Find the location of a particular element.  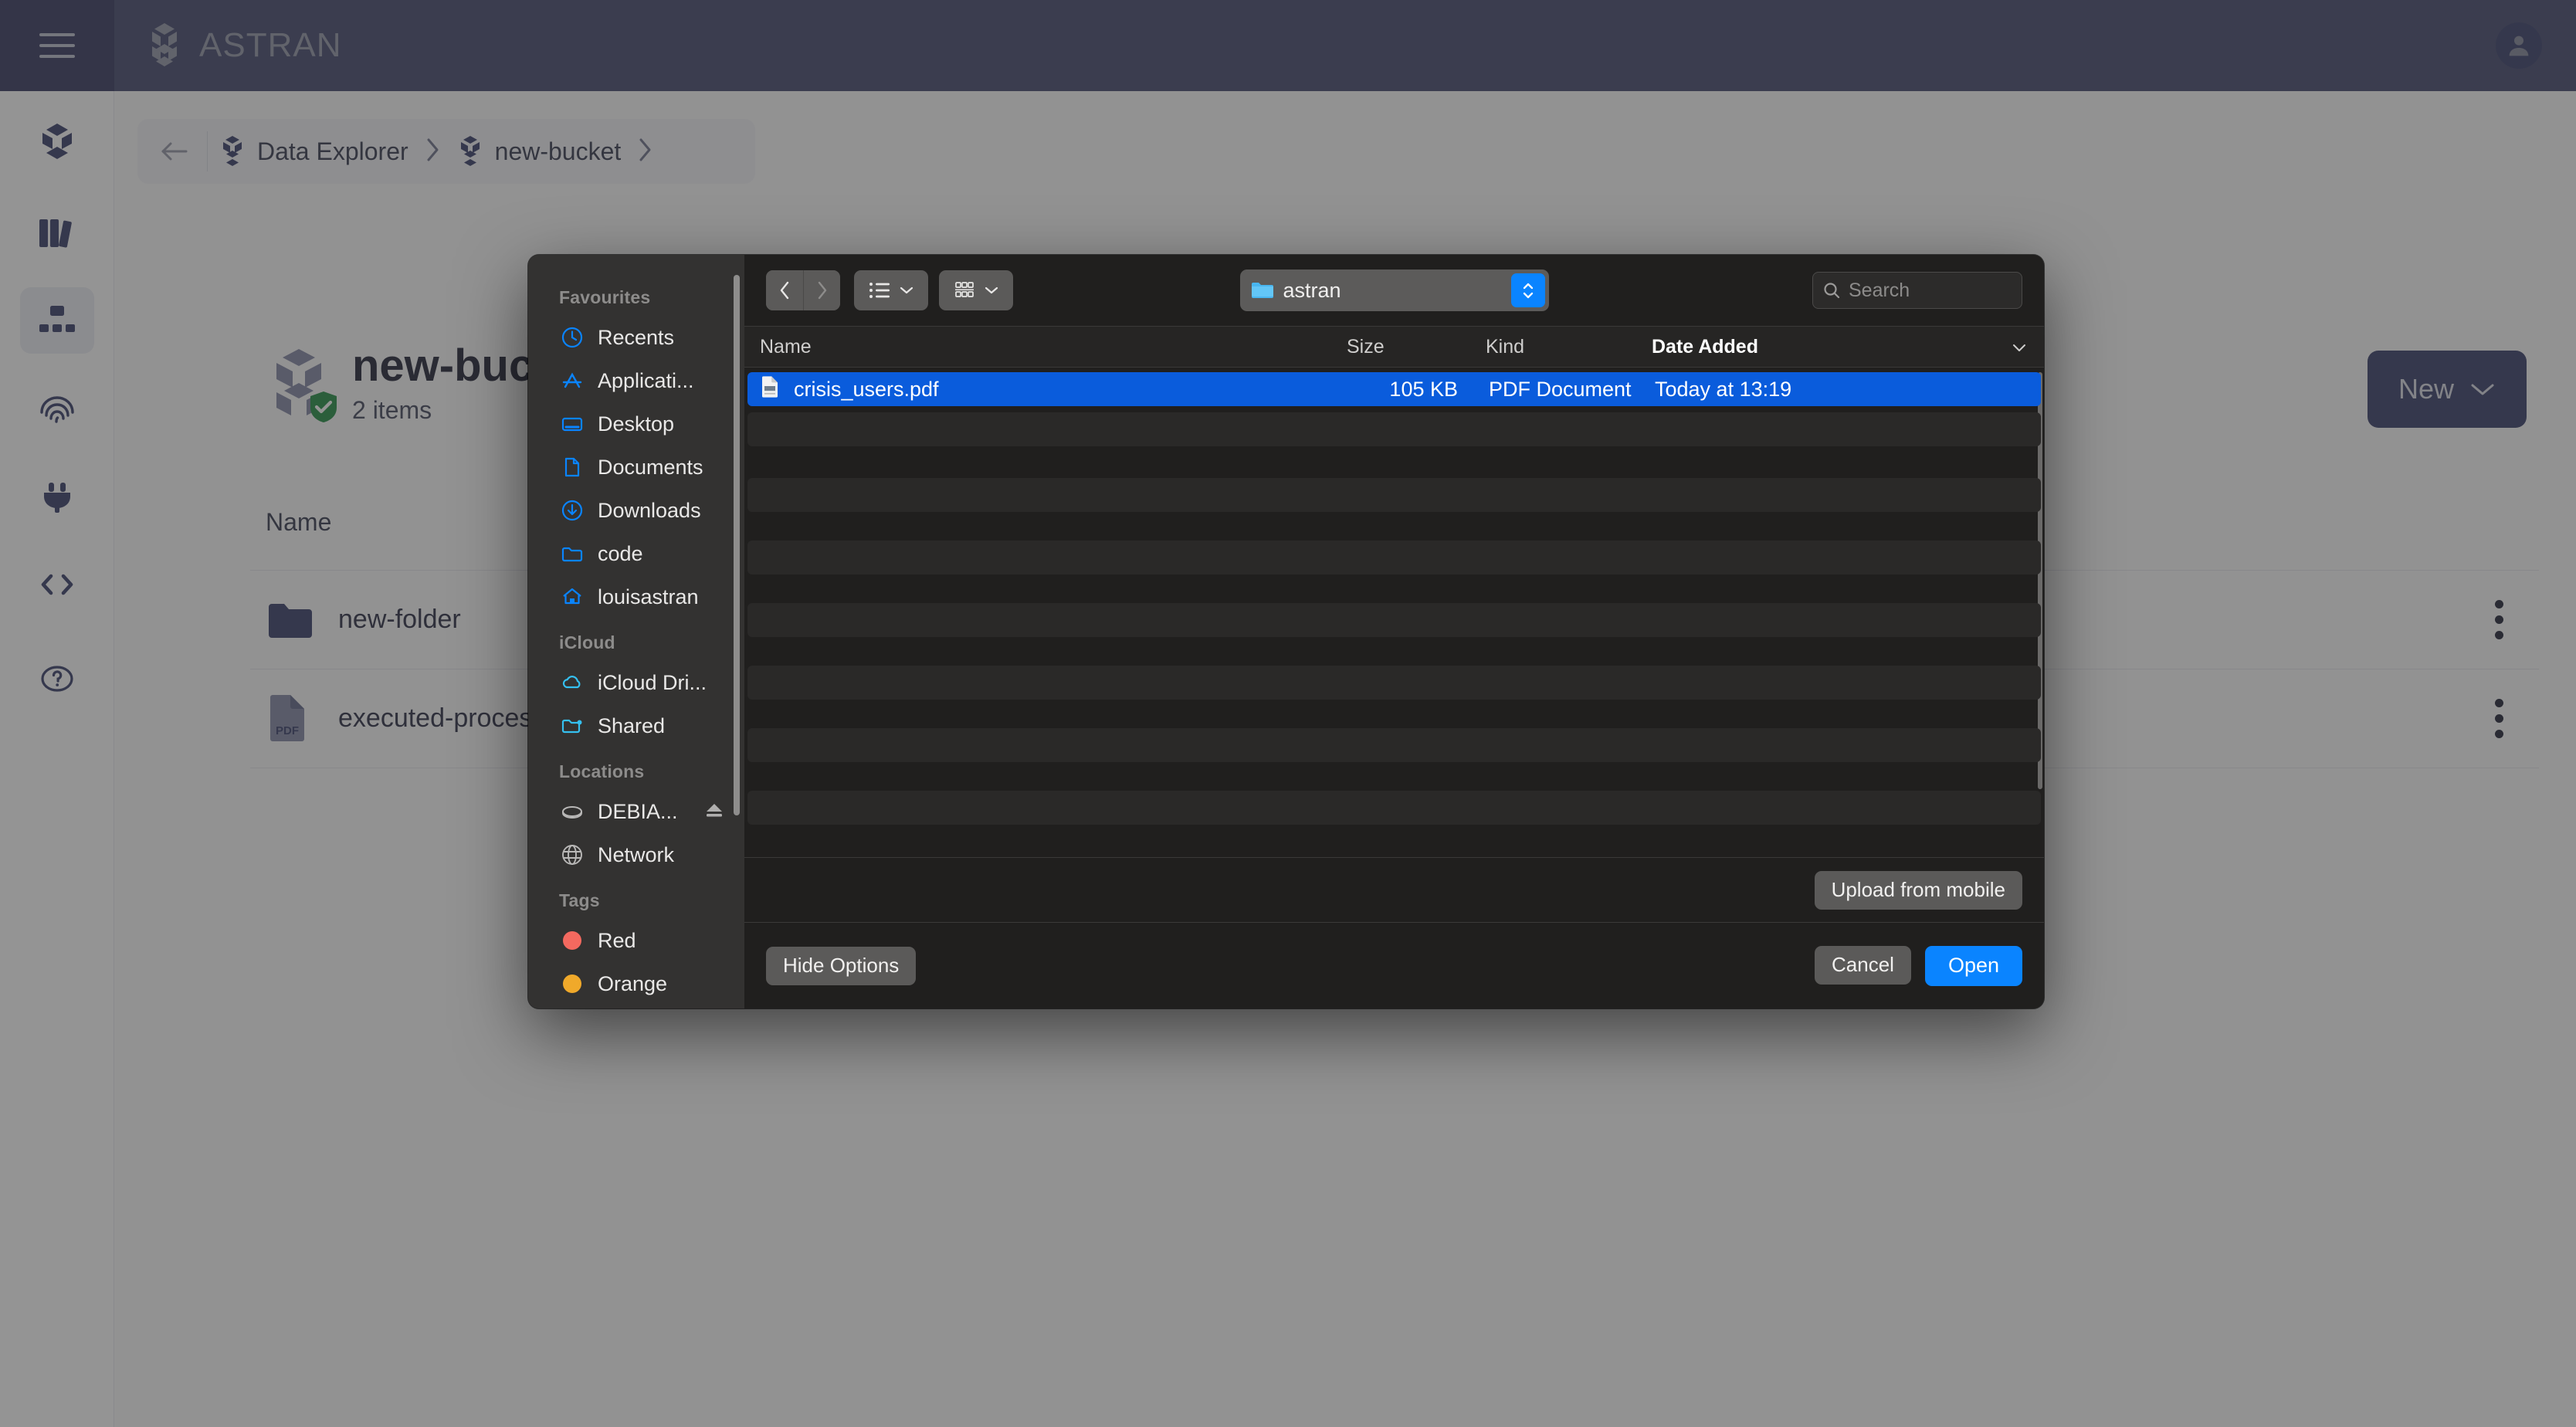

chevron-left-icon is located at coordinates (784, 290).